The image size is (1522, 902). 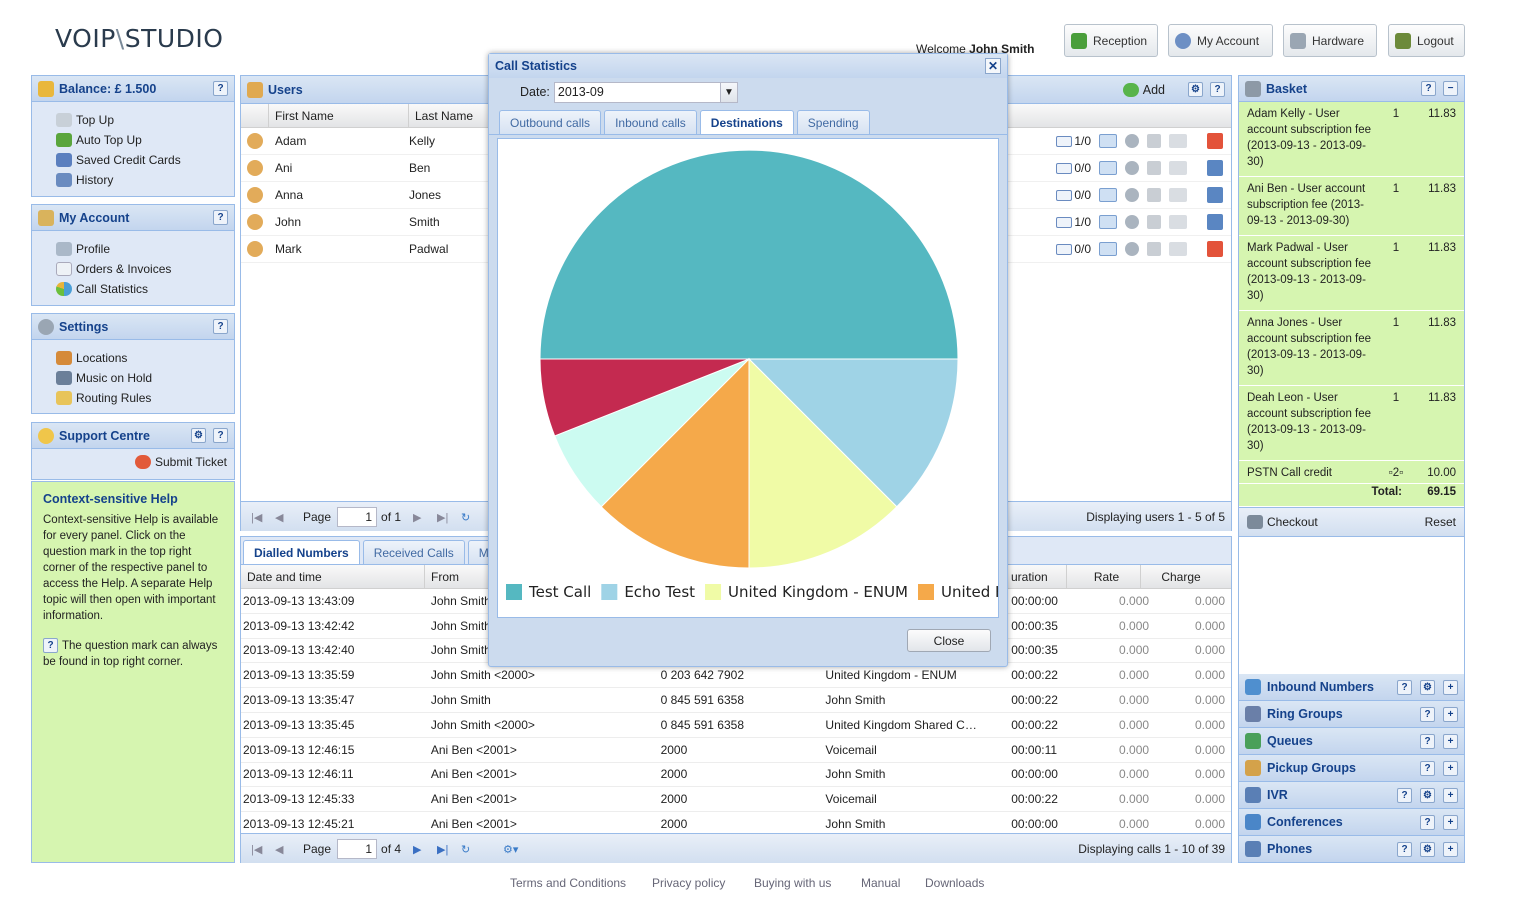 I want to click on footer-buying-link: Buying with us, so click(x=792, y=883).